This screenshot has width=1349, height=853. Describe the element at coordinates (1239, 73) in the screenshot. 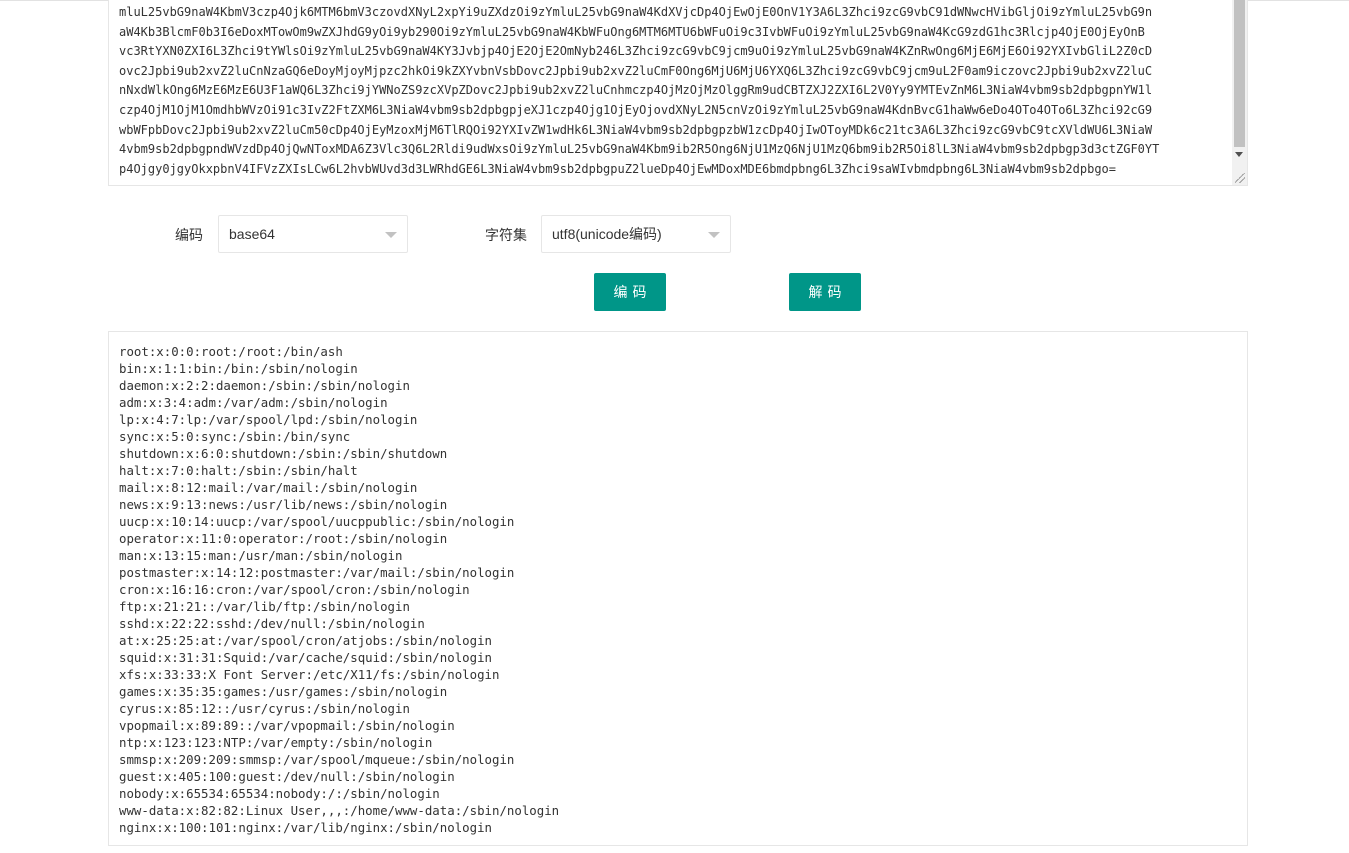

I see `scrollbar-thumb` at that location.